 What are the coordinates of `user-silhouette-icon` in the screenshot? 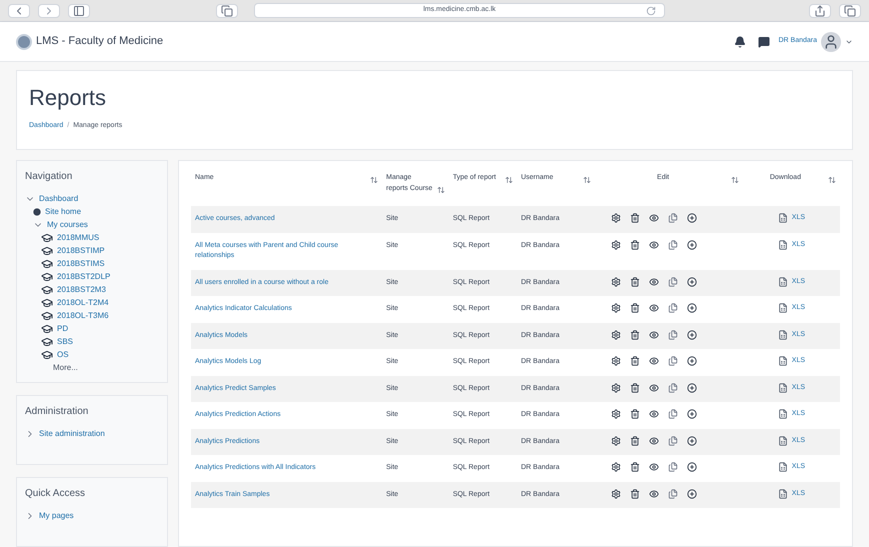 It's located at (831, 42).